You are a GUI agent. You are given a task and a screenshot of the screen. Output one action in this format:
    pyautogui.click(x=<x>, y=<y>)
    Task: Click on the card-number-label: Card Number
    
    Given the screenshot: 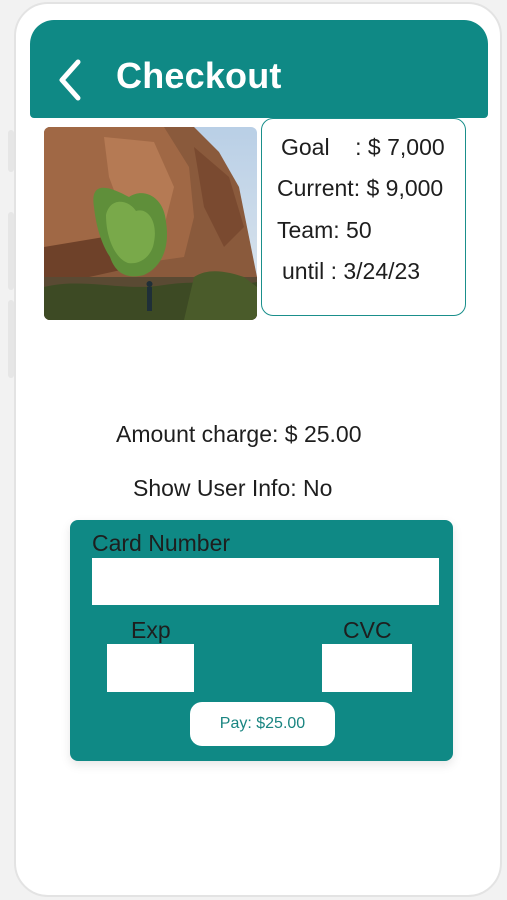 What is the action you would take?
    pyautogui.click(x=161, y=543)
    